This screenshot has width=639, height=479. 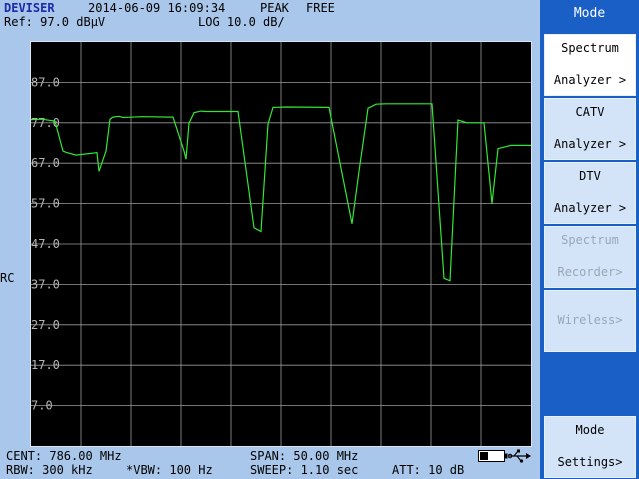 What do you see at coordinates (428, 470) in the screenshot?
I see `attenuation-readout: ATT: 10 dB` at bounding box center [428, 470].